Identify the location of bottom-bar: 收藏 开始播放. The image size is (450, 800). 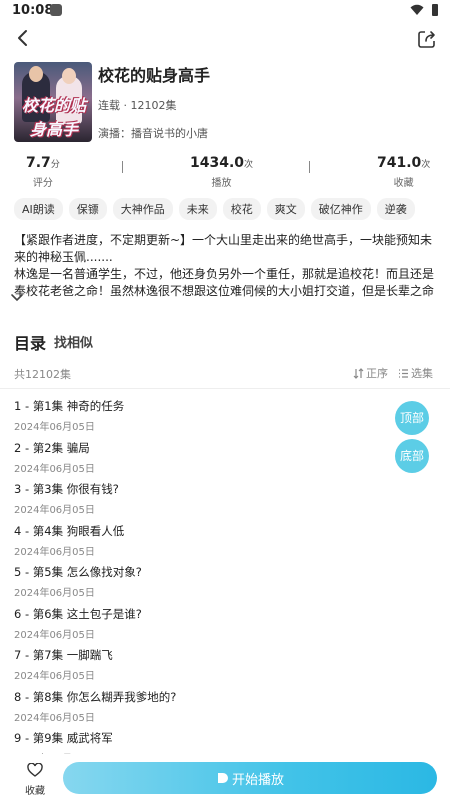
(225, 777).